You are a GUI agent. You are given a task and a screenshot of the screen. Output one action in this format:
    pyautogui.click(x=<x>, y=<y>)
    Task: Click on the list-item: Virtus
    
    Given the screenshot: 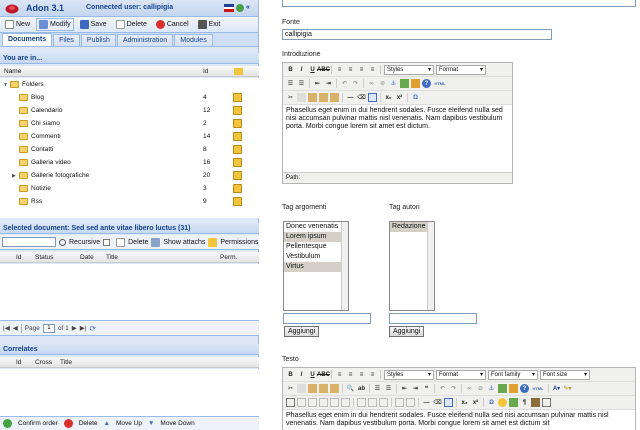 What is the action you would take?
    pyautogui.click(x=316, y=267)
    